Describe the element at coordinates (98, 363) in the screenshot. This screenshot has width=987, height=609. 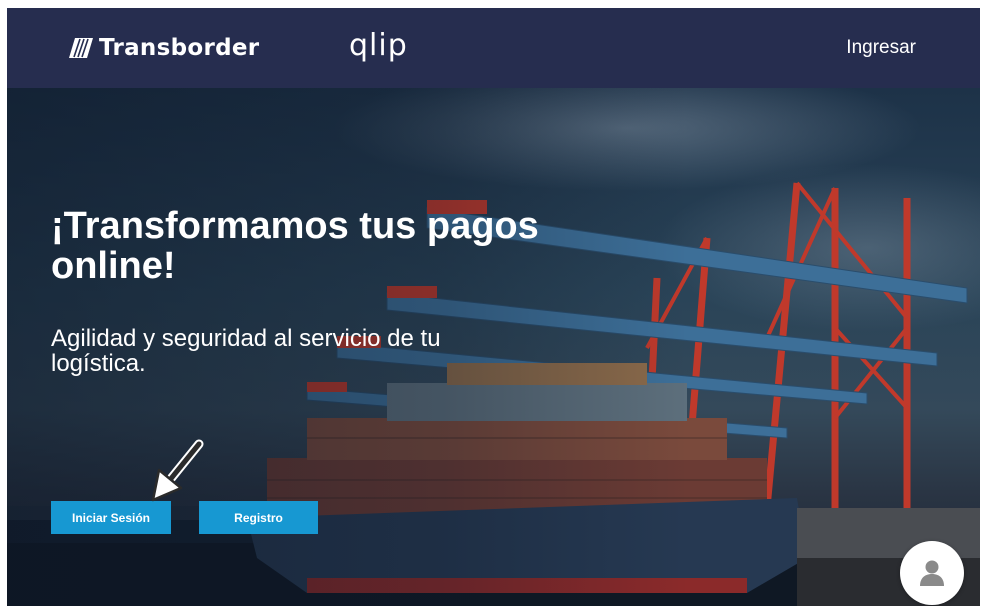
I see `hero-subtitle-line2: logística.` at that location.